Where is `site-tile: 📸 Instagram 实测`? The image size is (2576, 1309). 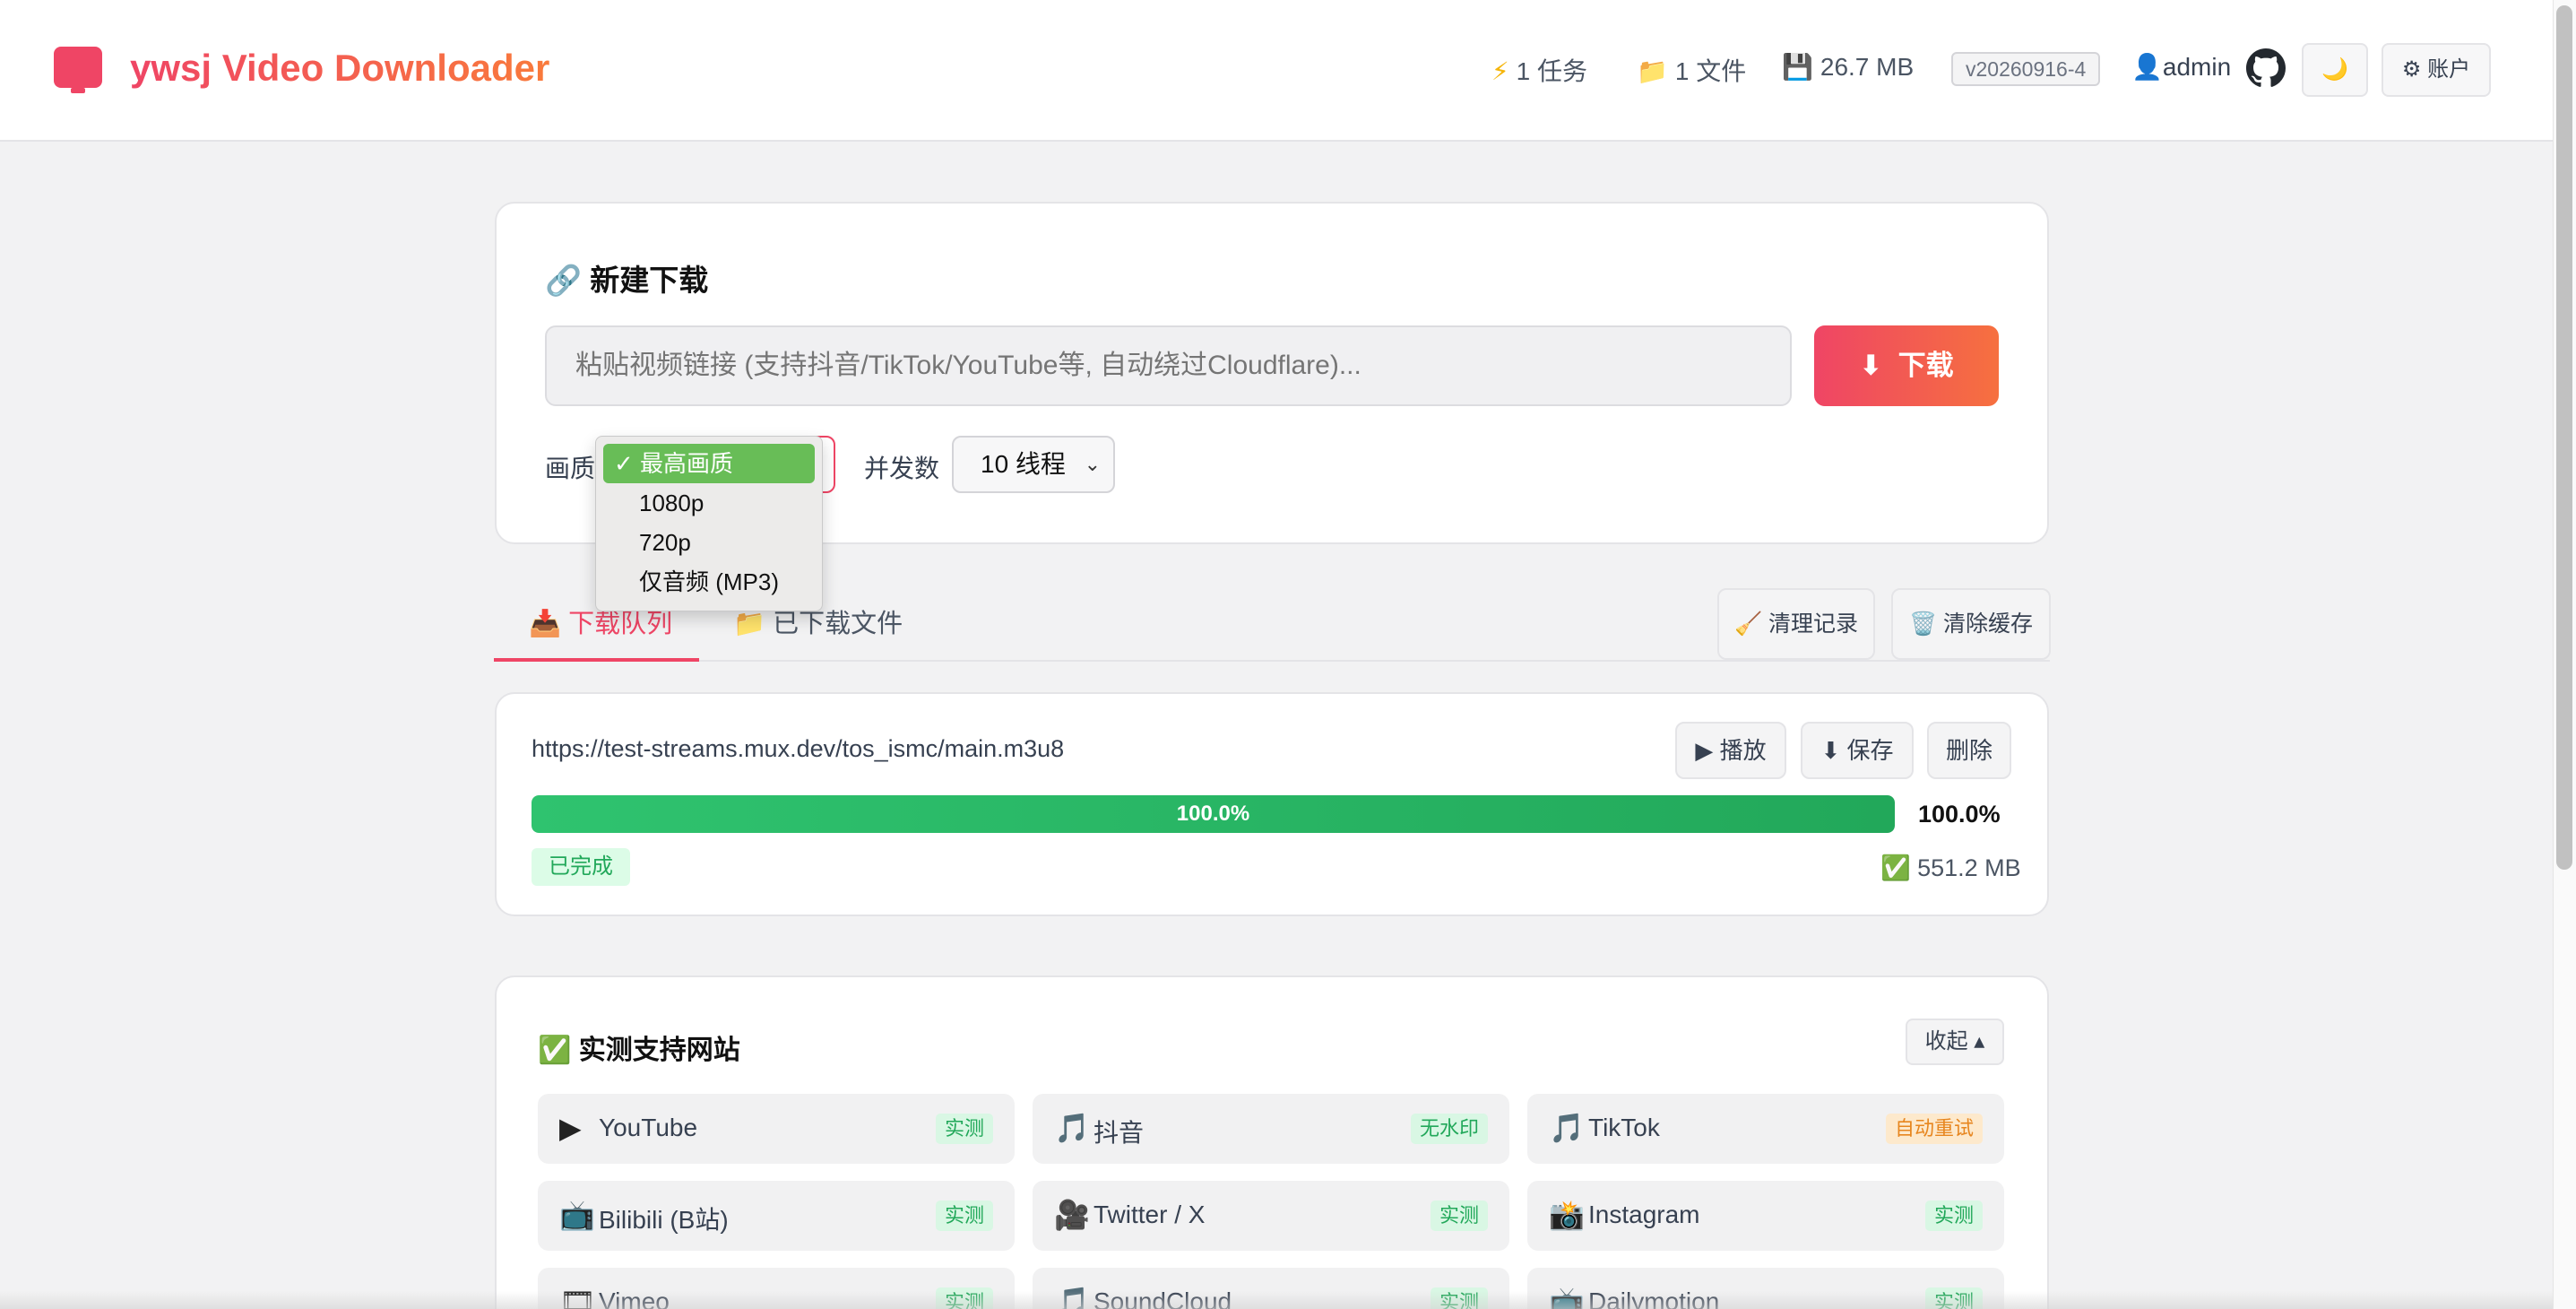 site-tile: 📸 Instagram 实测 is located at coordinates (1765, 1216).